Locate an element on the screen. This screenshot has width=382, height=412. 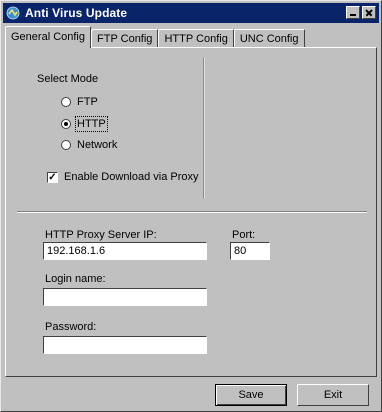
antivirus-app-icon is located at coordinates (13, 13).